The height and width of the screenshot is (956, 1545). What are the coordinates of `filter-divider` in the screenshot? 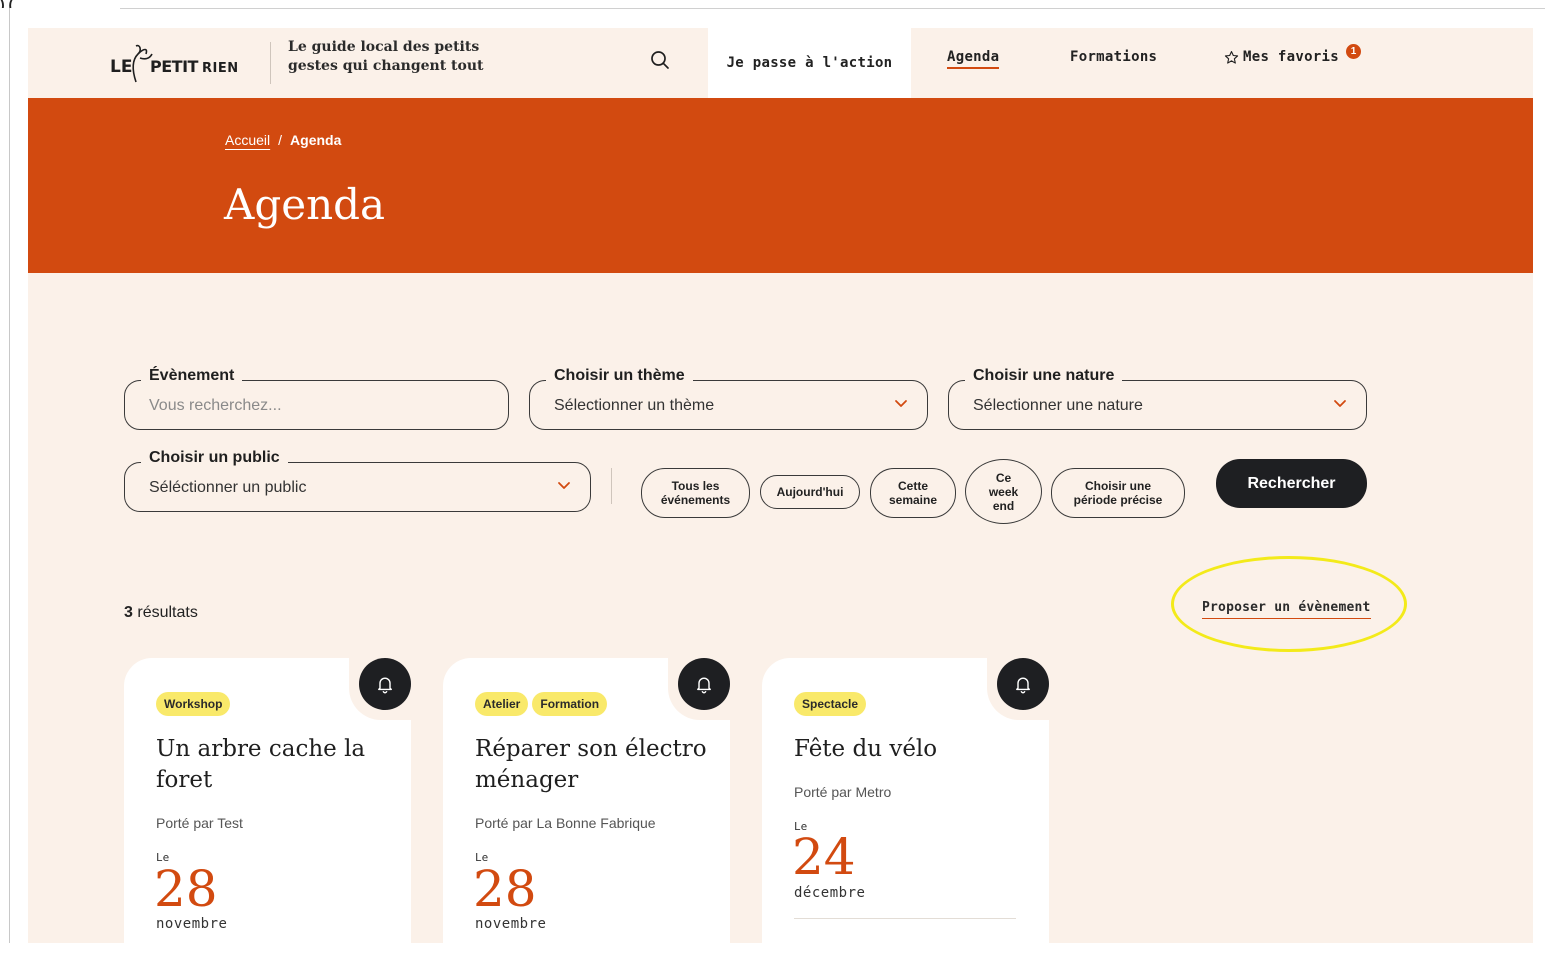 It's located at (611, 486).